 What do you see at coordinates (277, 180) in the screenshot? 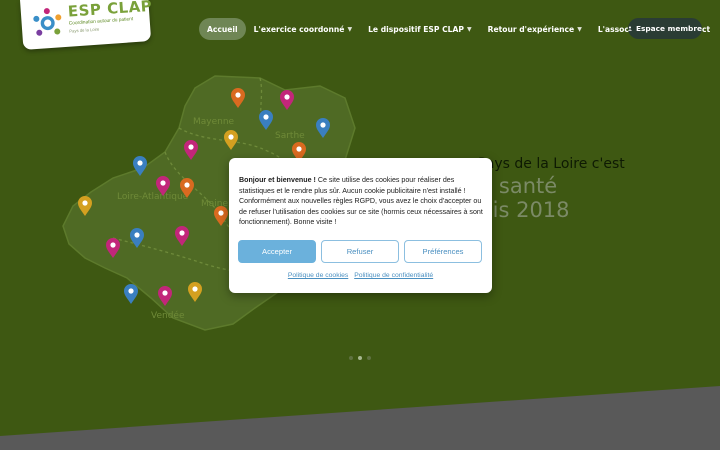
I see `cookie-greeting: Bonjour et bienvenue !` at bounding box center [277, 180].